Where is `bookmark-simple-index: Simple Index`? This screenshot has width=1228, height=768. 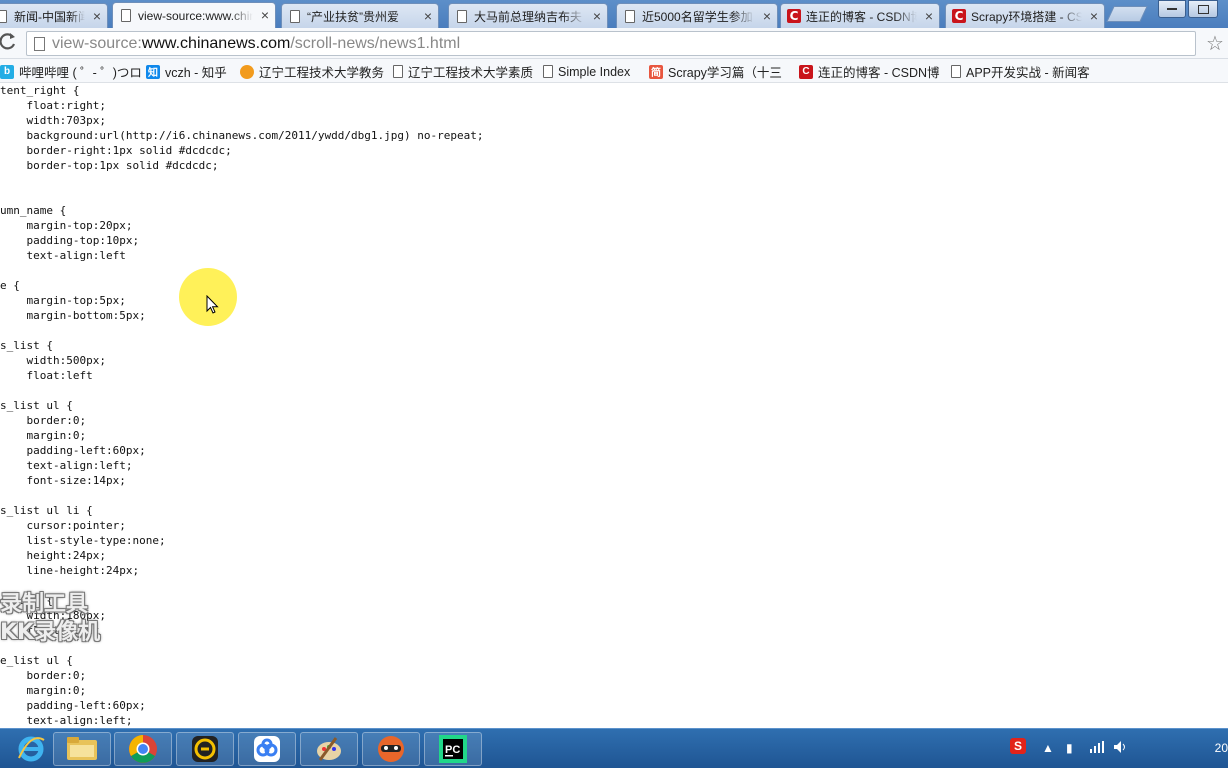
bookmark-simple-index: Simple Index is located at coordinates (586, 71).